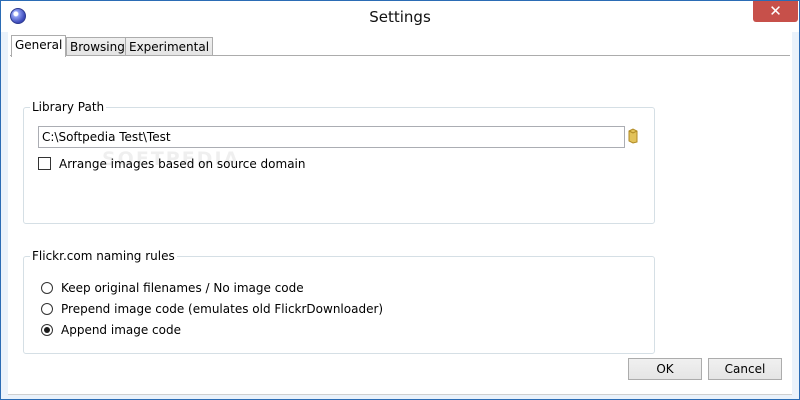  I want to click on prepend-code-radio, so click(47, 309).